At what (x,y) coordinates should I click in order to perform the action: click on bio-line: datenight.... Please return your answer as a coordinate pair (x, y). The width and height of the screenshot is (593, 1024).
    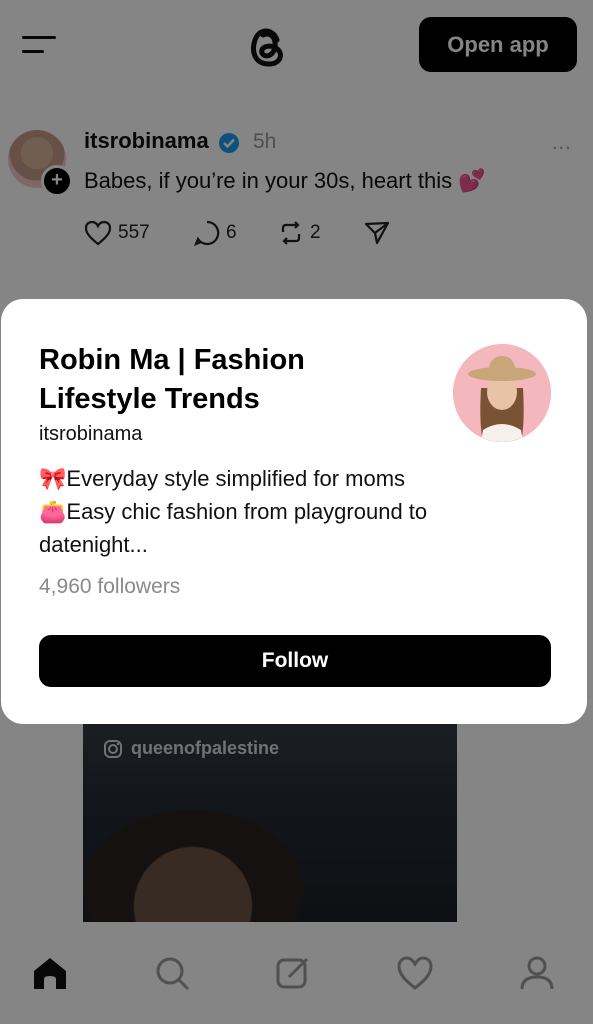
    Looking at the image, I should click on (93, 544).